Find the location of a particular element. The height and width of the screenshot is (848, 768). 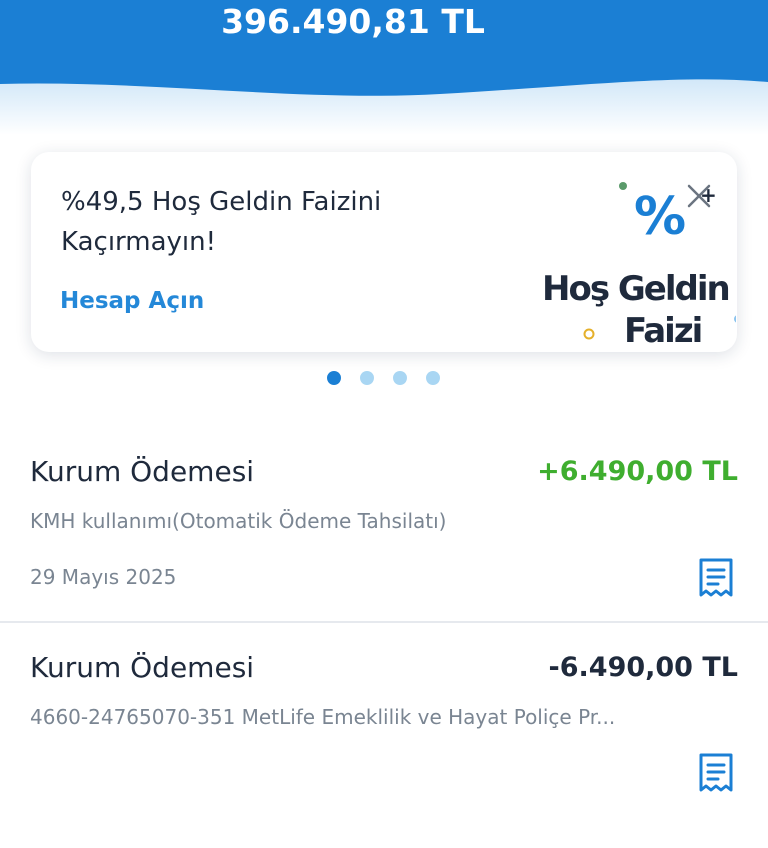

close-icon is located at coordinates (699, 196).